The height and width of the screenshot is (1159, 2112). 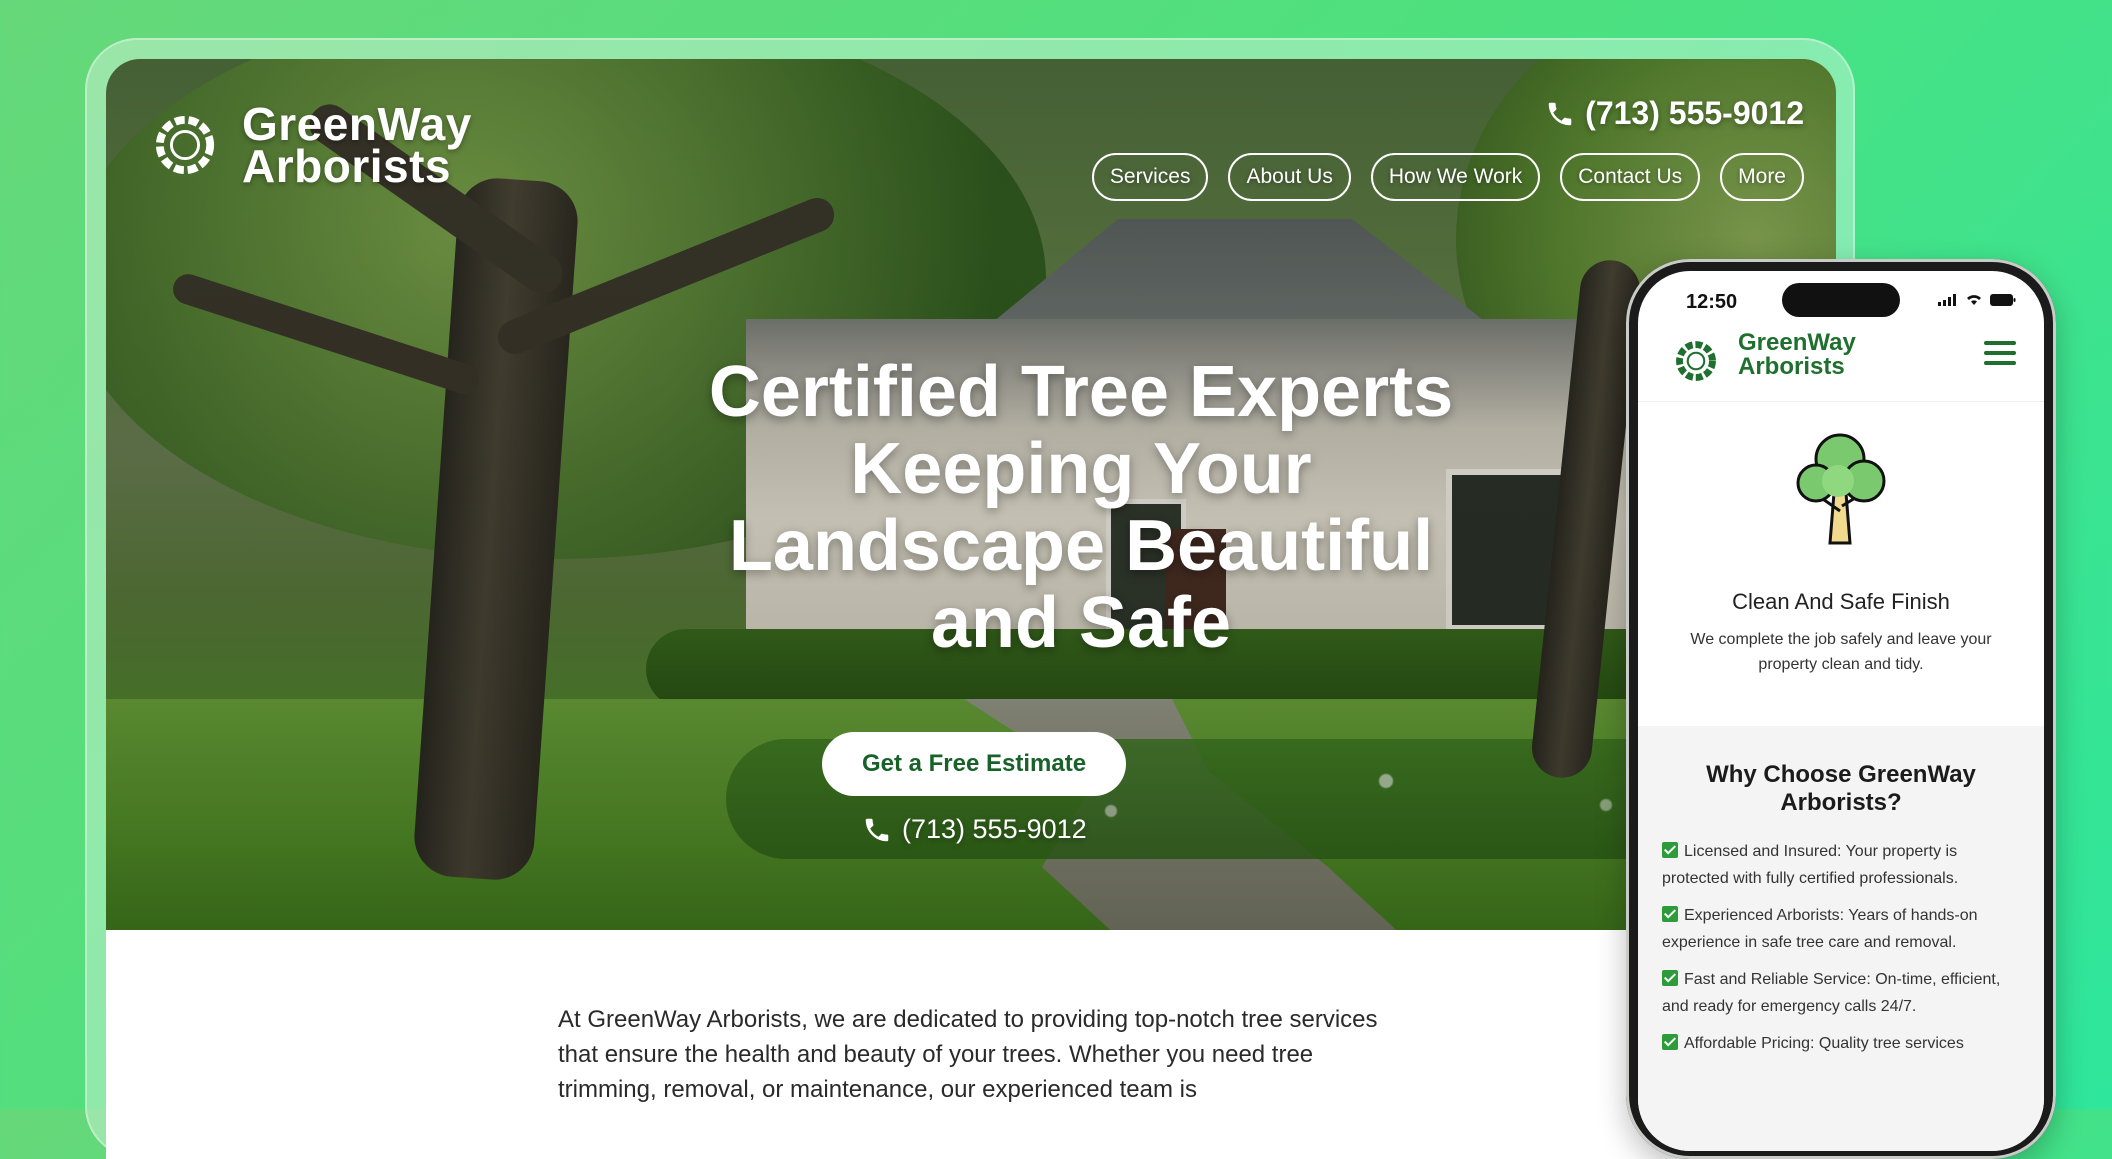 I want to click on nav-about-us: About Us, so click(x=1289, y=177).